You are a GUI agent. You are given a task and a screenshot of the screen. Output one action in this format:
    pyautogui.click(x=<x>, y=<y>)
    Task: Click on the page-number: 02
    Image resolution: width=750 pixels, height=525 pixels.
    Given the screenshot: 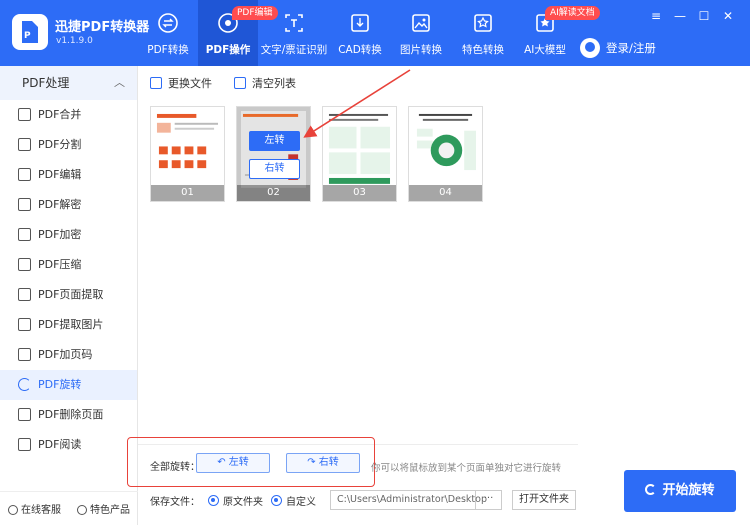 What is the action you would take?
    pyautogui.click(x=273, y=193)
    